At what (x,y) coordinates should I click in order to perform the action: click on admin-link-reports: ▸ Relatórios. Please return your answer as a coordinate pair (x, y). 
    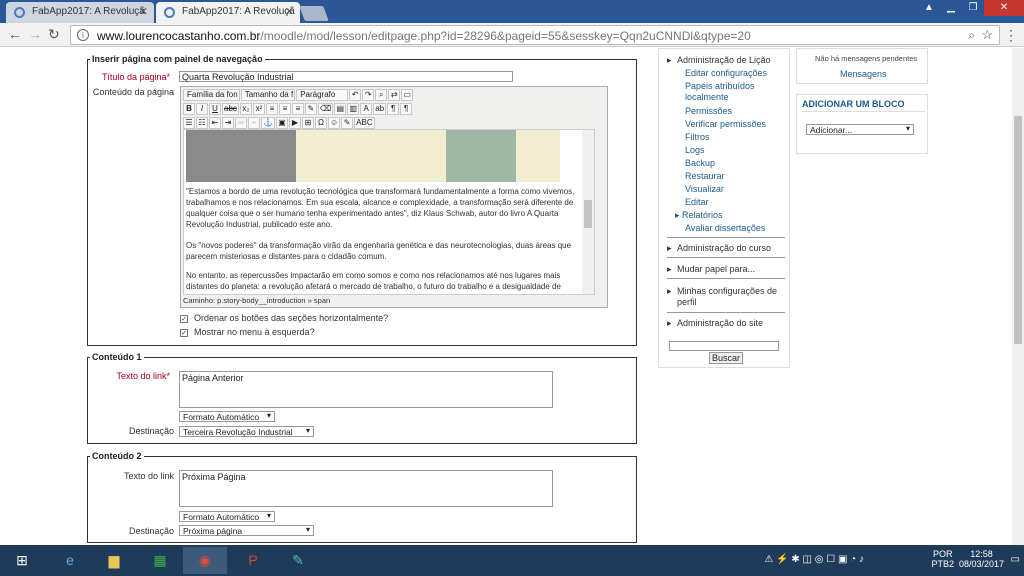
    Looking at the image, I should click on (699, 215).